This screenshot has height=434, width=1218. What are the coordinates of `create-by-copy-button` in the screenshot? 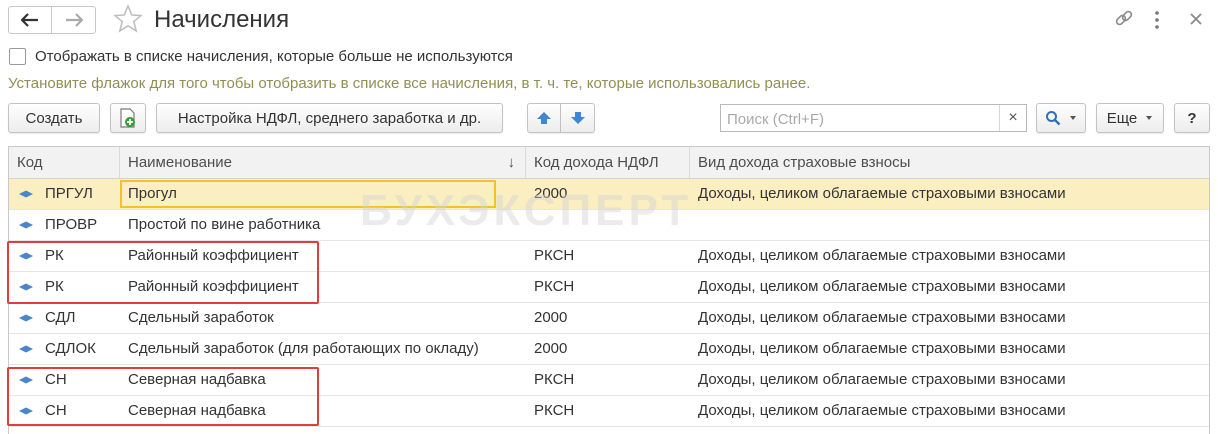 It's located at (128, 118).